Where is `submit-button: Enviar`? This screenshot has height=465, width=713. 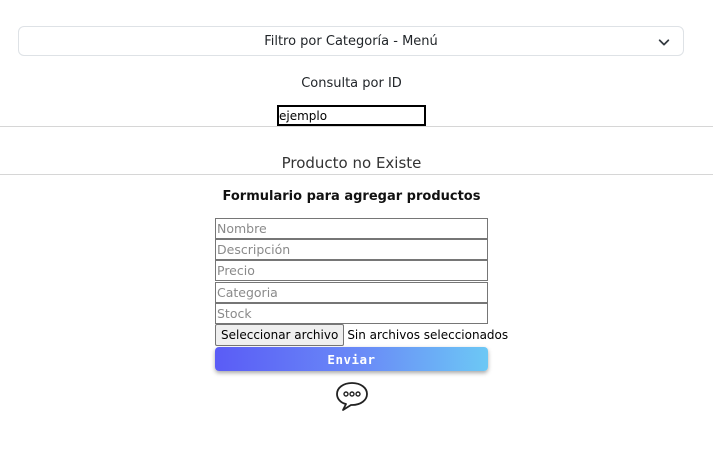 submit-button: Enviar is located at coordinates (351, 359).